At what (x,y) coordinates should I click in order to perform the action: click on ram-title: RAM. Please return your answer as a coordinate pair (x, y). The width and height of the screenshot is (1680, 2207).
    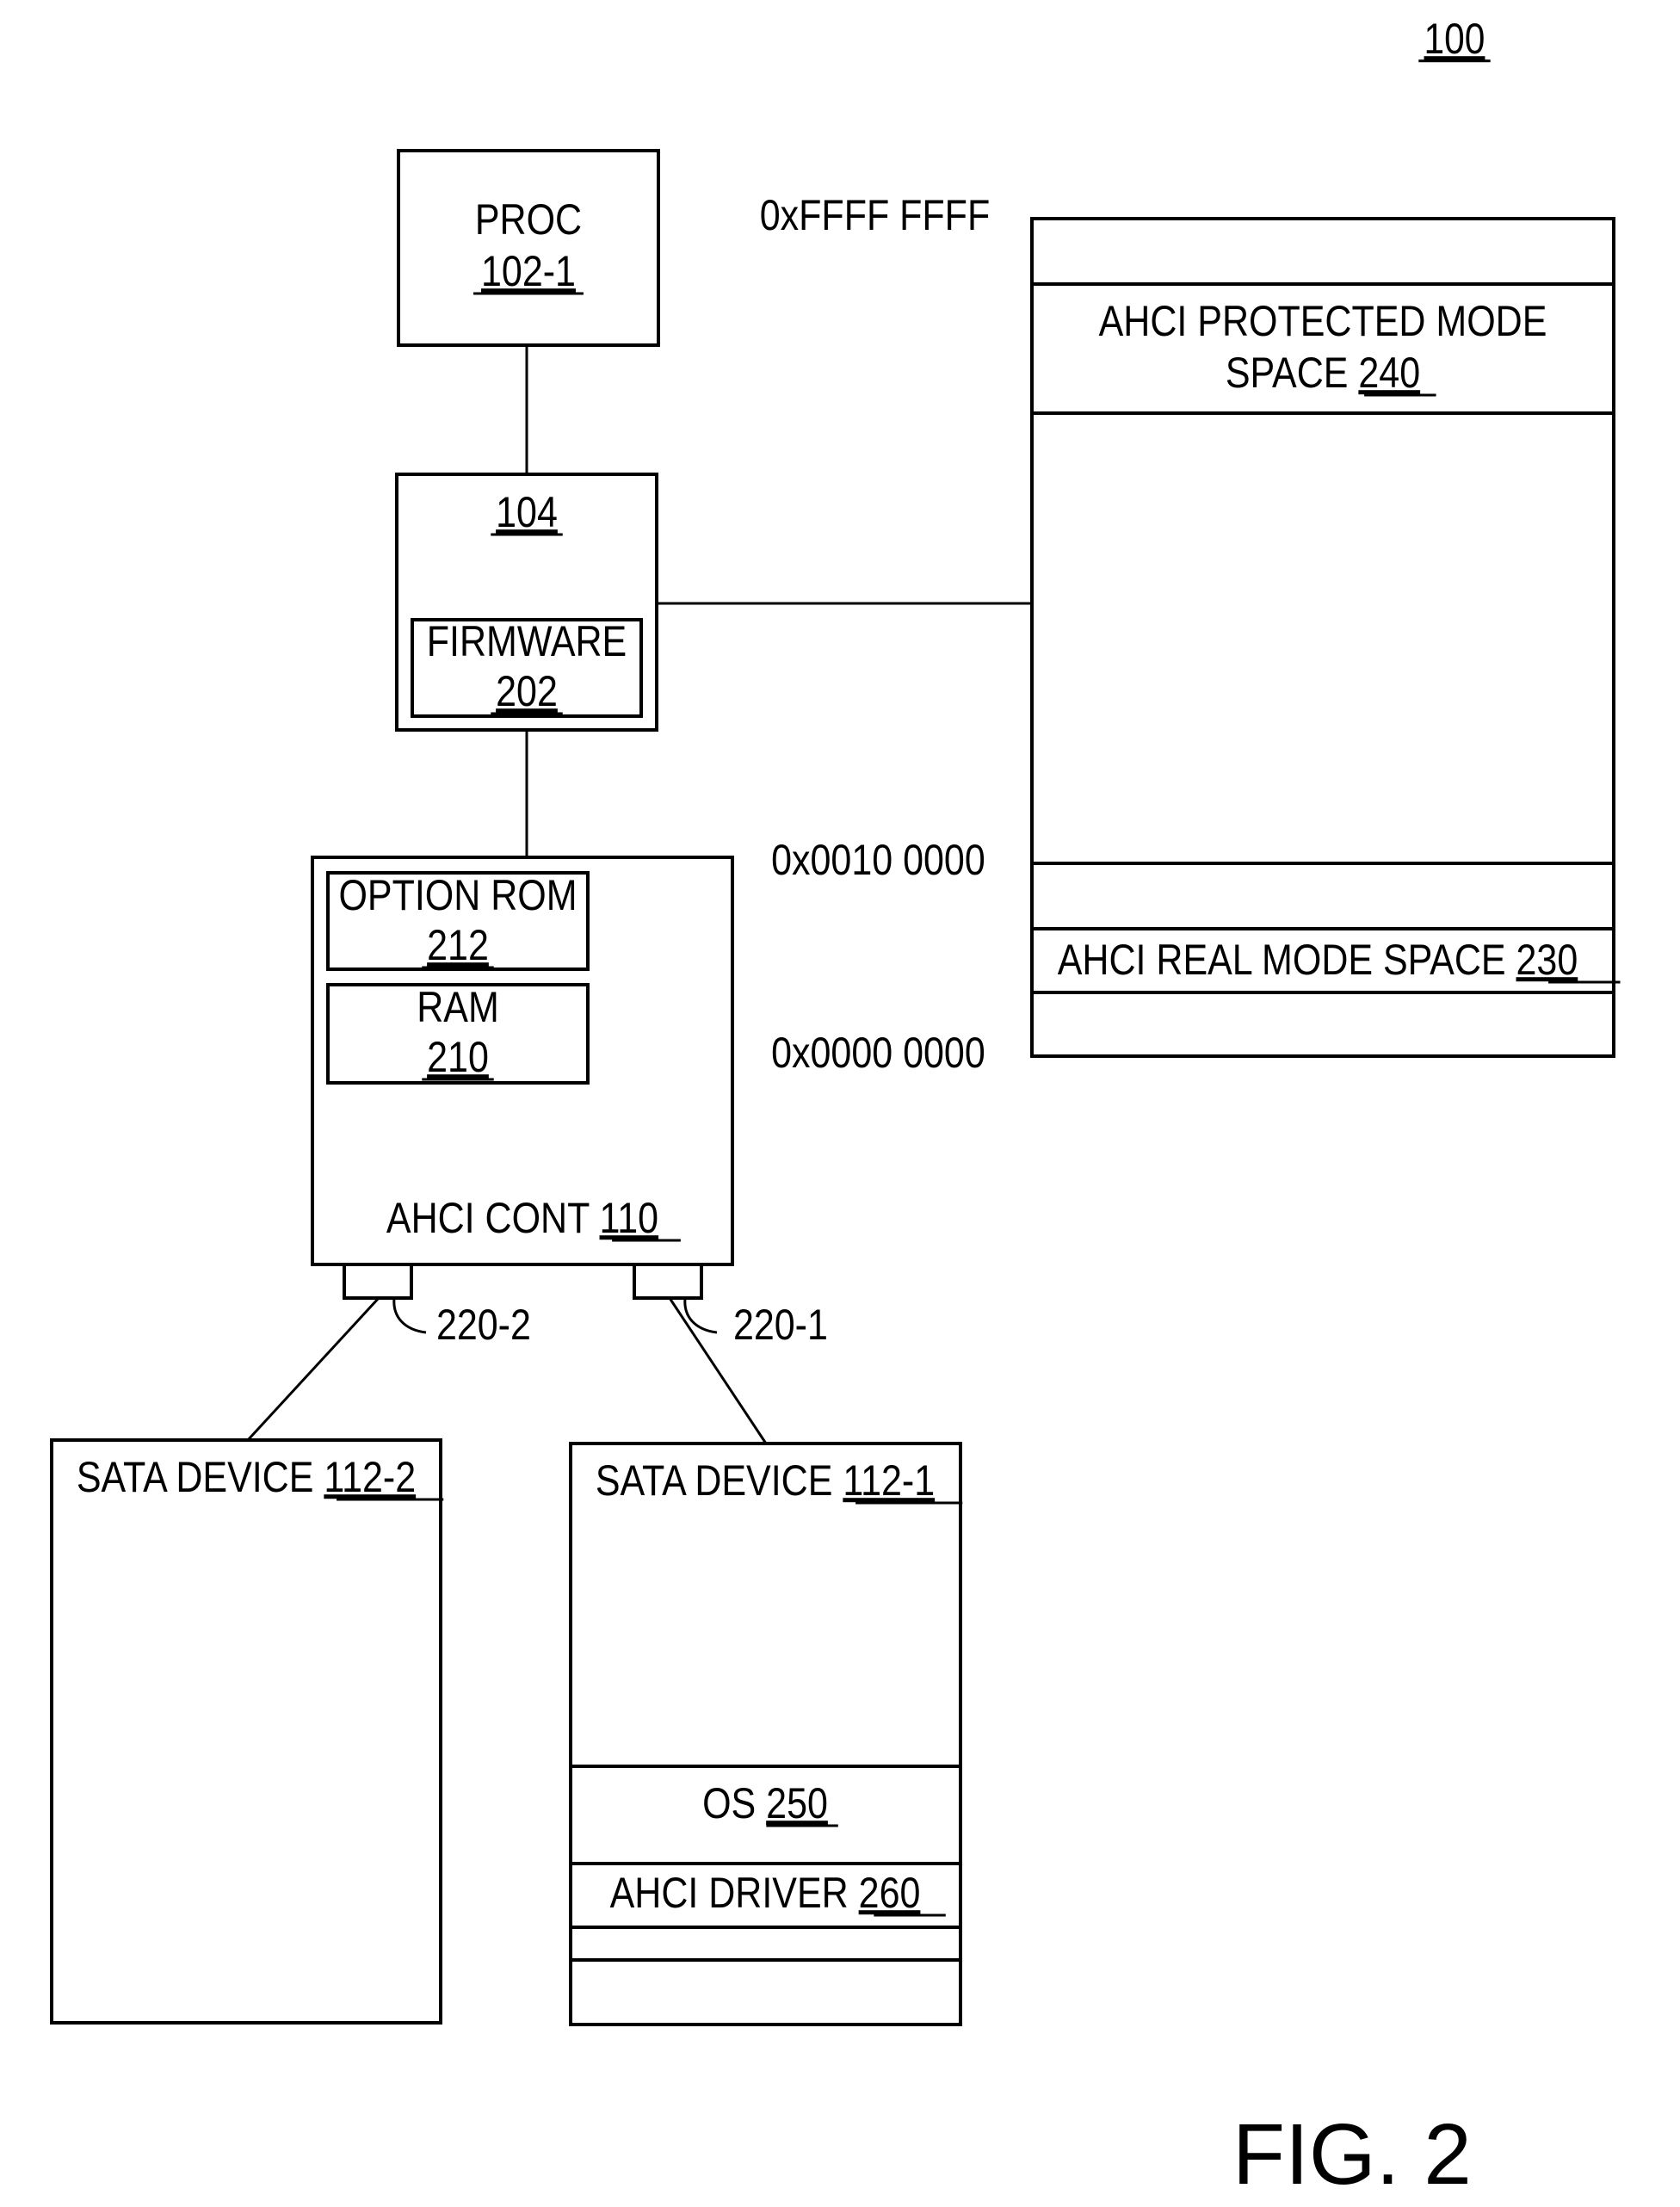
    Looking at the image, I should click on (458, 1007).